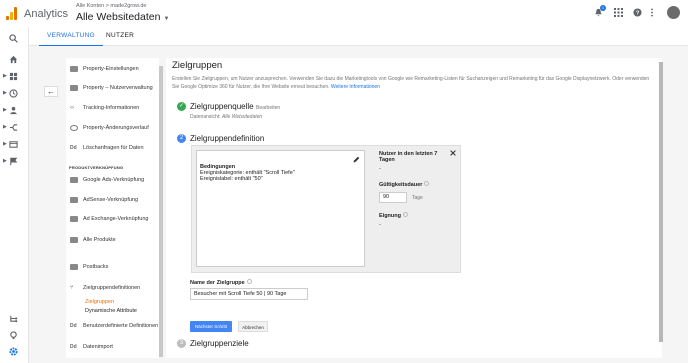  What do you see at coordinates (380, 225) in the screenshot?
I see `eligibility-value: -` at bounding box center [380, 225].